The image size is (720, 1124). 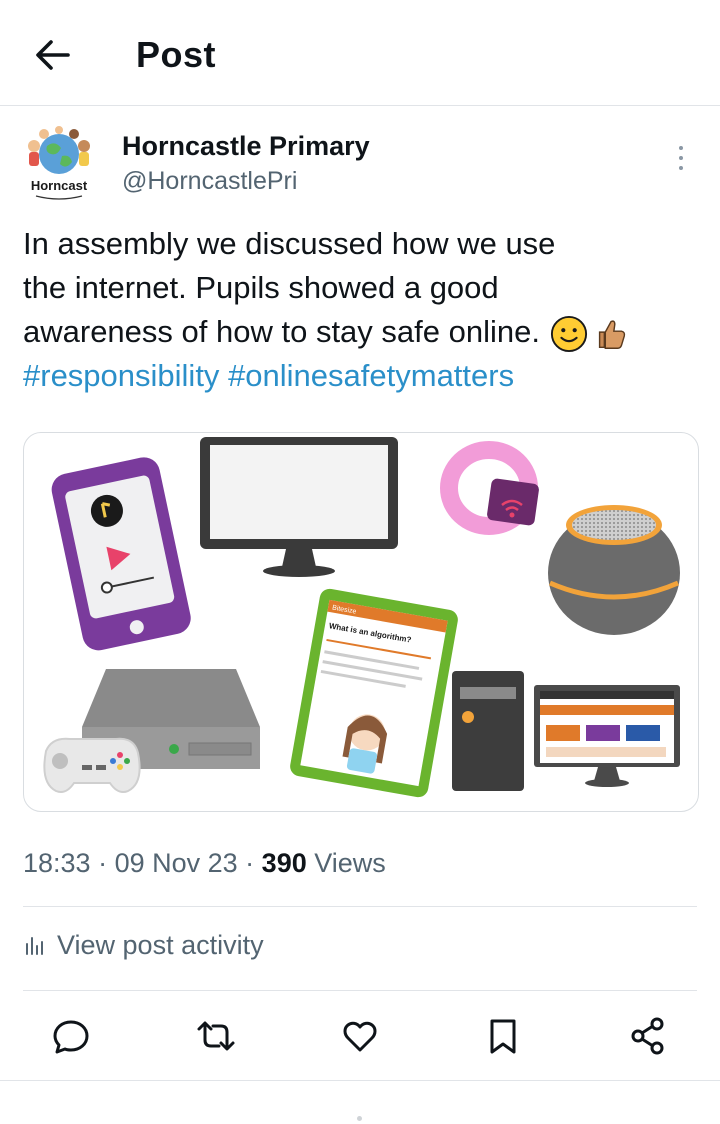 What do you see at coordinates (359, 1118) in the screenshot?
I see `scroll-indicator` at bounding box center [359, 1118].